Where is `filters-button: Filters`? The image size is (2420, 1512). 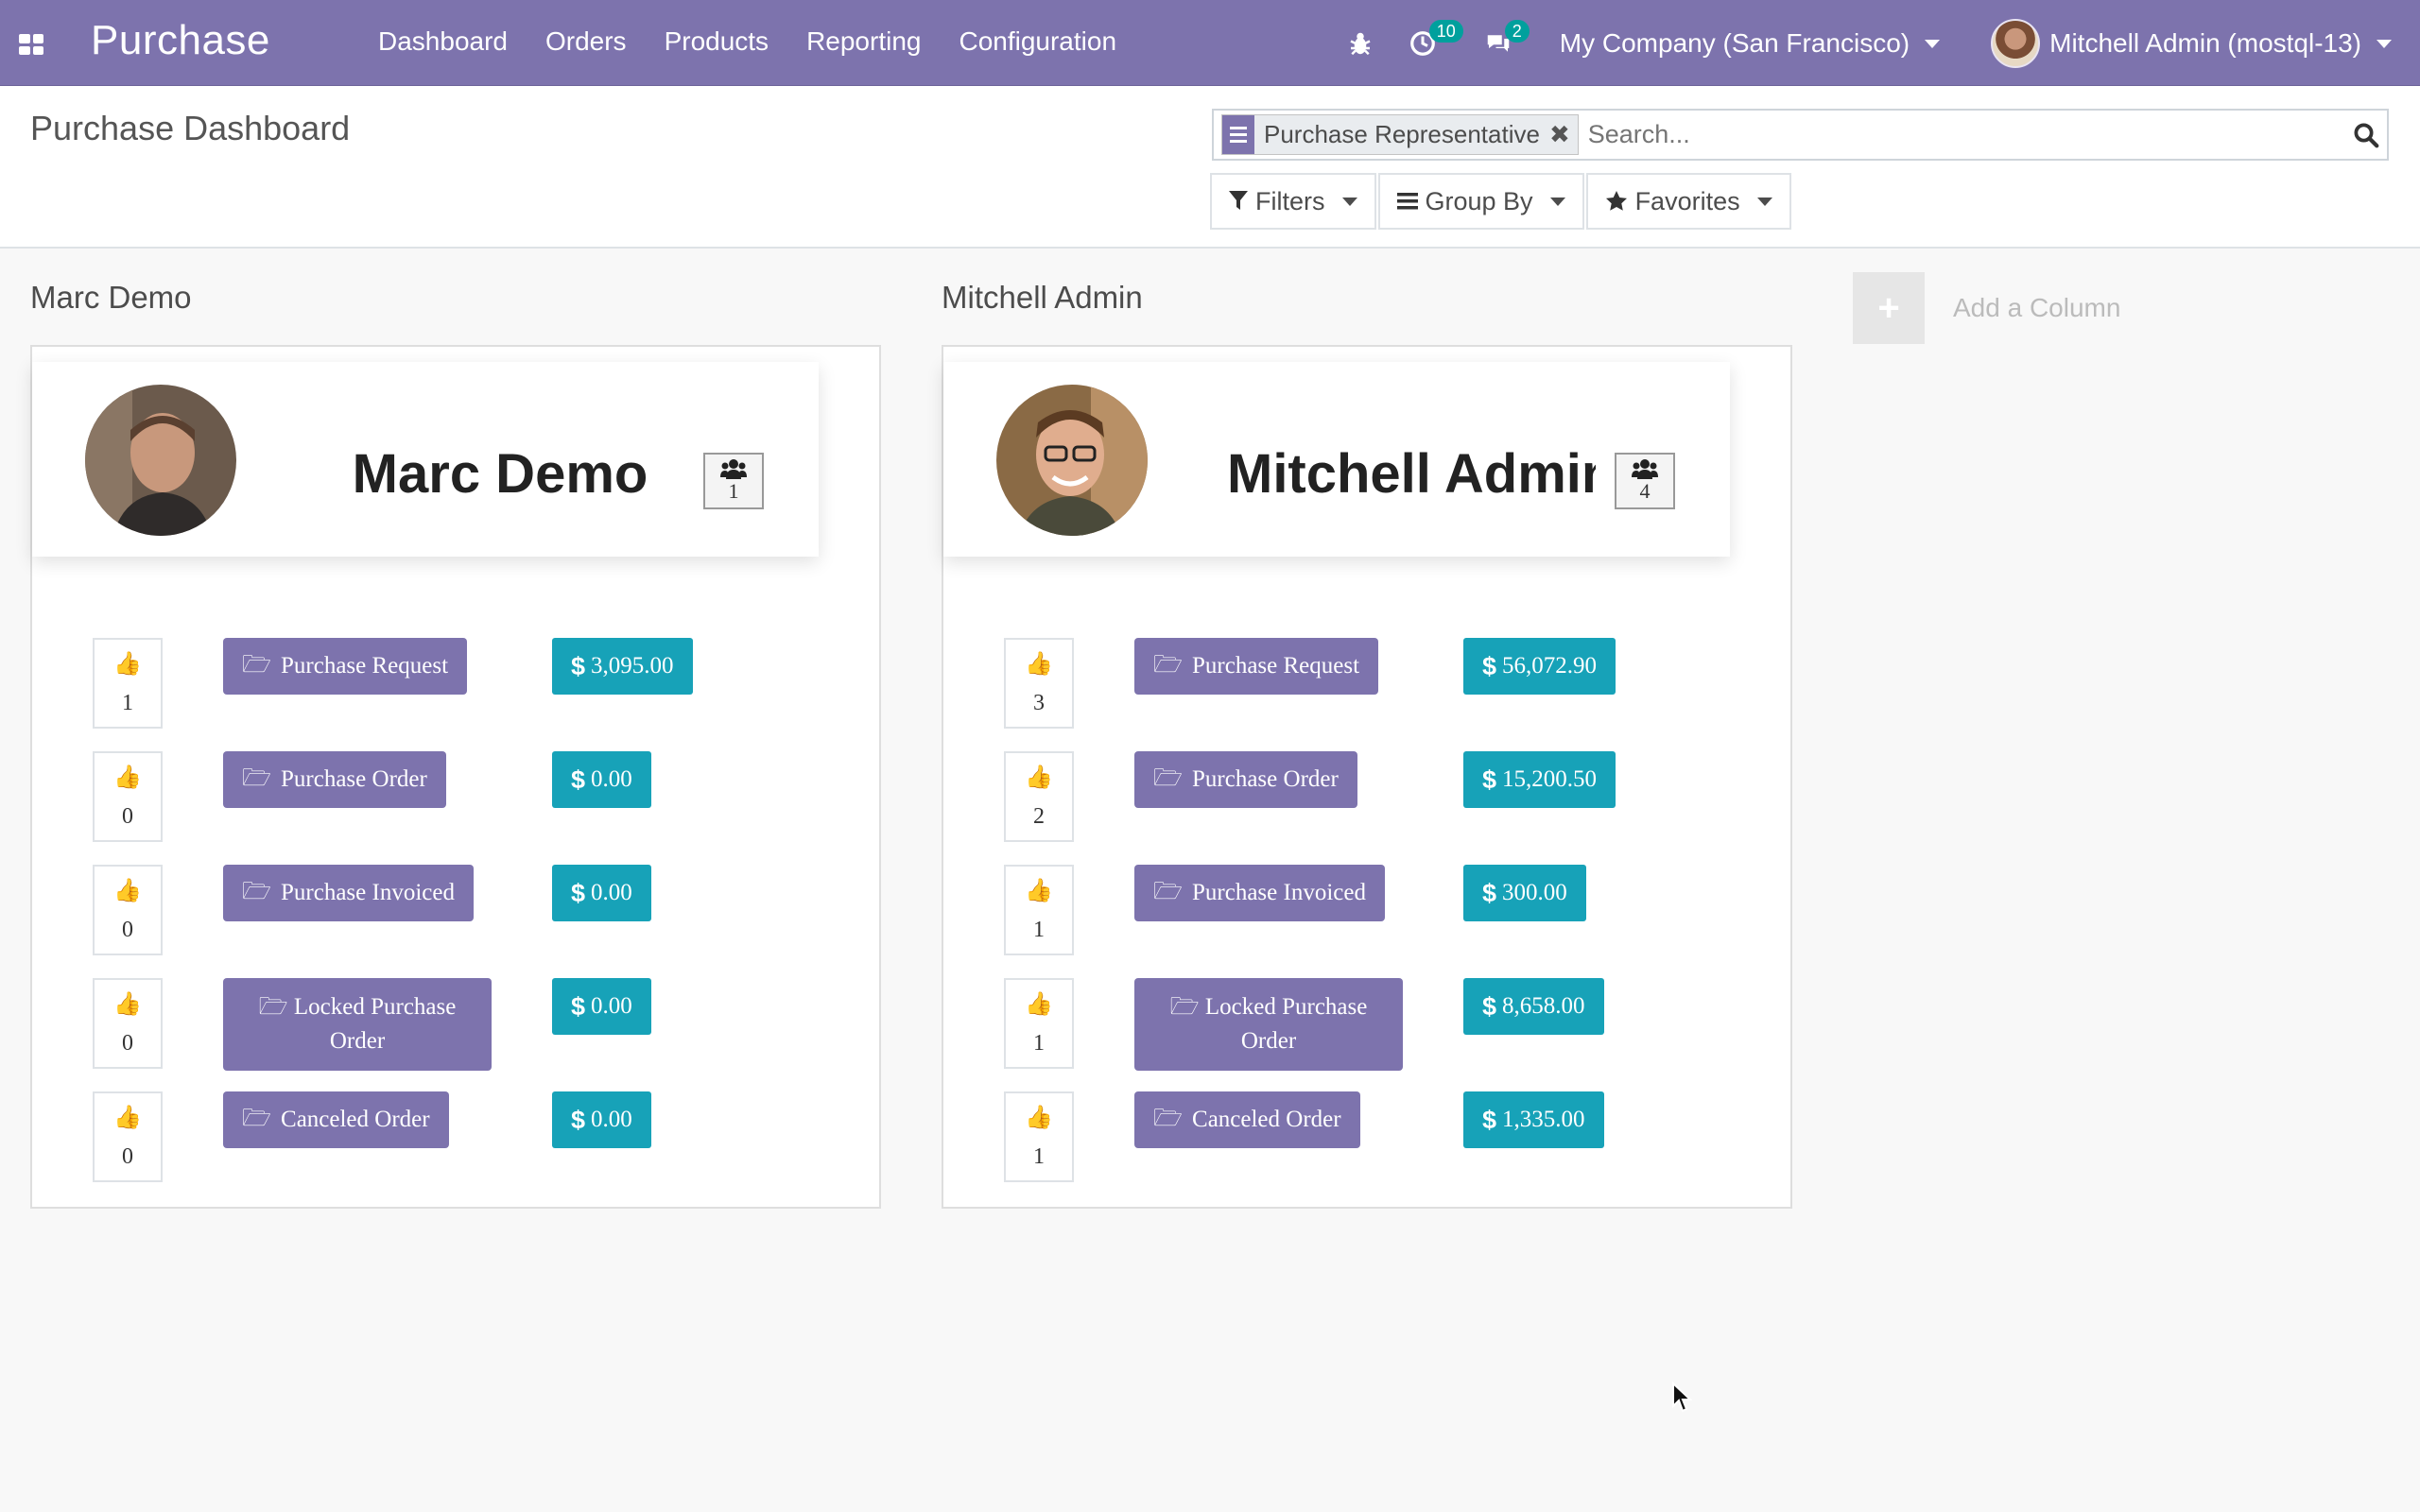 filters-button: Filters is located at coordinates (1293, 201).